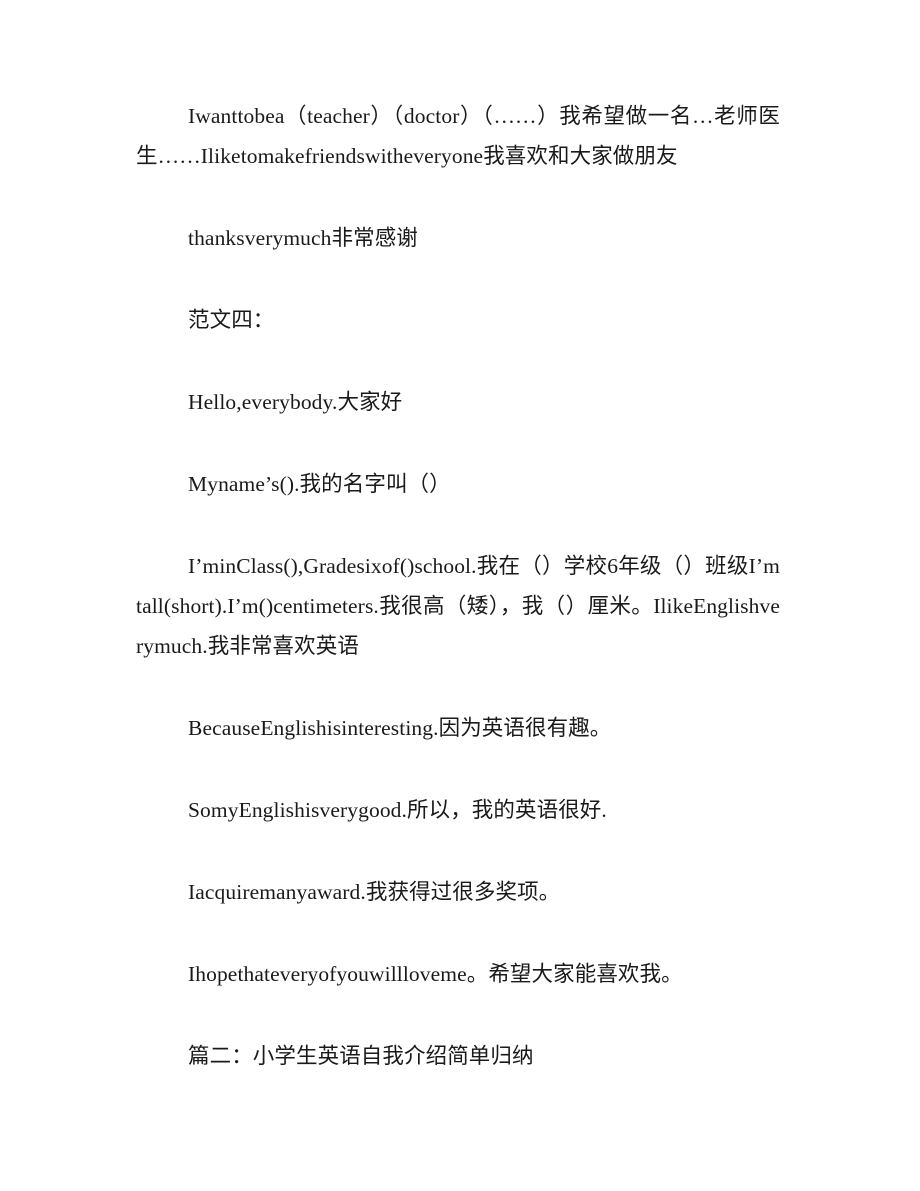 The width and height of the screenshot is (920, 1191). Describe the element at coordinates (435, 974) in the screenshot. I see `paragraph-hope-love-me: Ihopethateveryofyouwillloveme。希望大家能喜欢我。` at that location.